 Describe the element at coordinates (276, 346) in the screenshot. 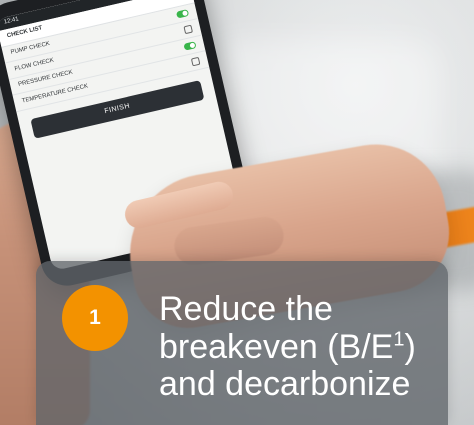

I see `headline-line-2-main: breakeven (B/E` at that location.